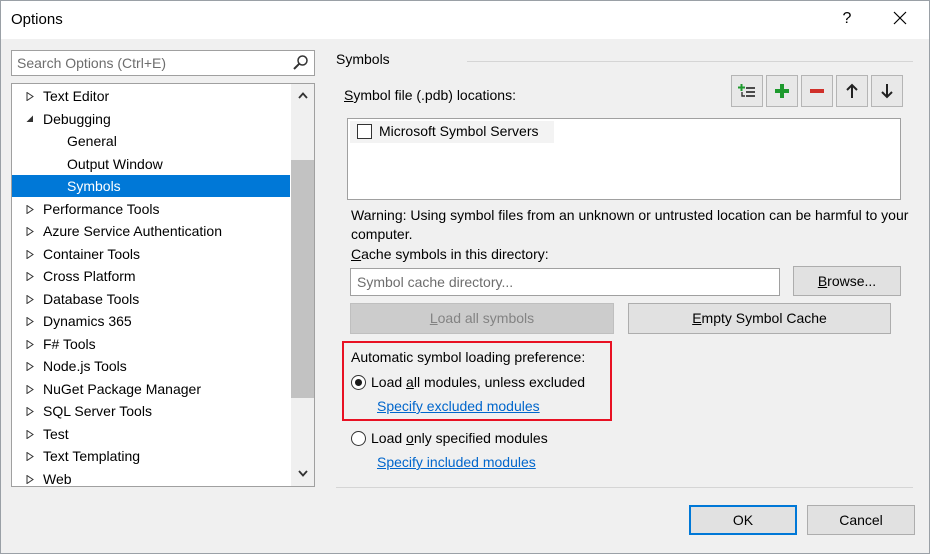 The image size is (930, 554). Describe the element at coordinates (624, 159) in the screenshot. I see `symbol-locations-list: Microsoft Symbol Servers` at that location.